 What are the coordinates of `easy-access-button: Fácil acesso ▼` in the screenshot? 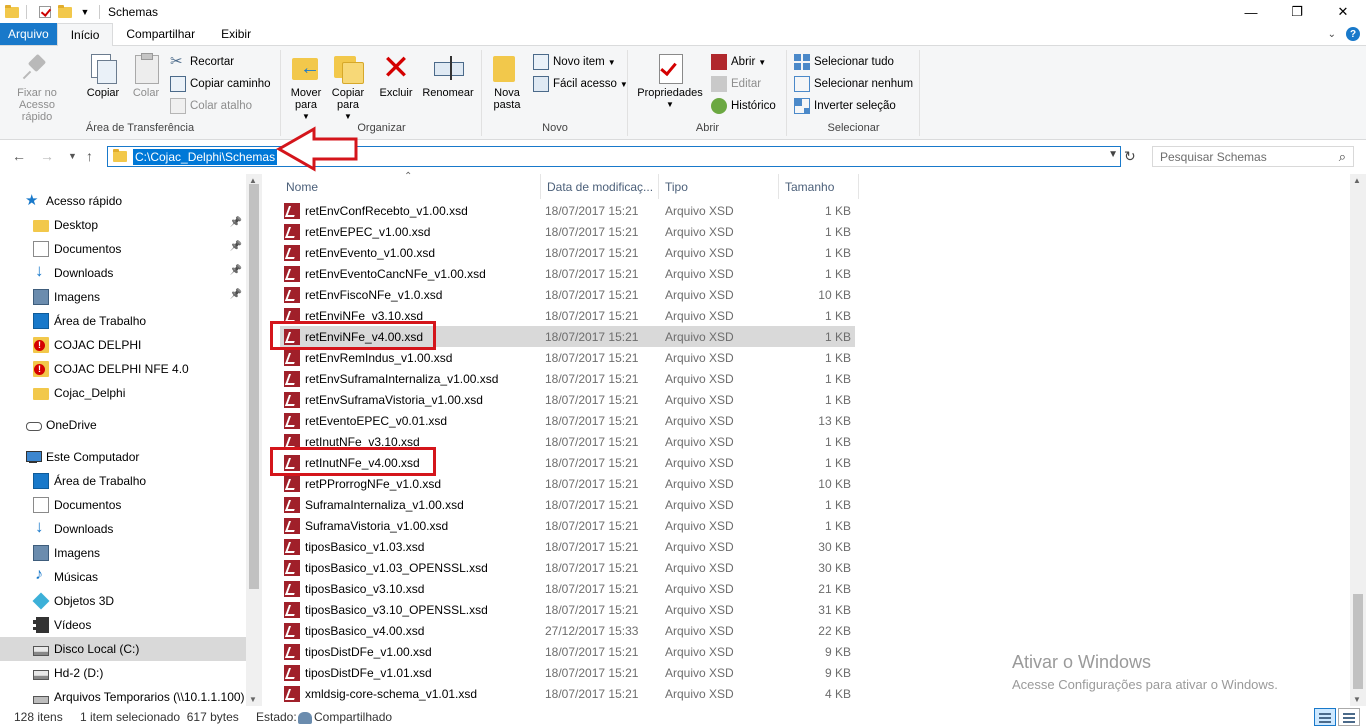 It's located at (580, 84).